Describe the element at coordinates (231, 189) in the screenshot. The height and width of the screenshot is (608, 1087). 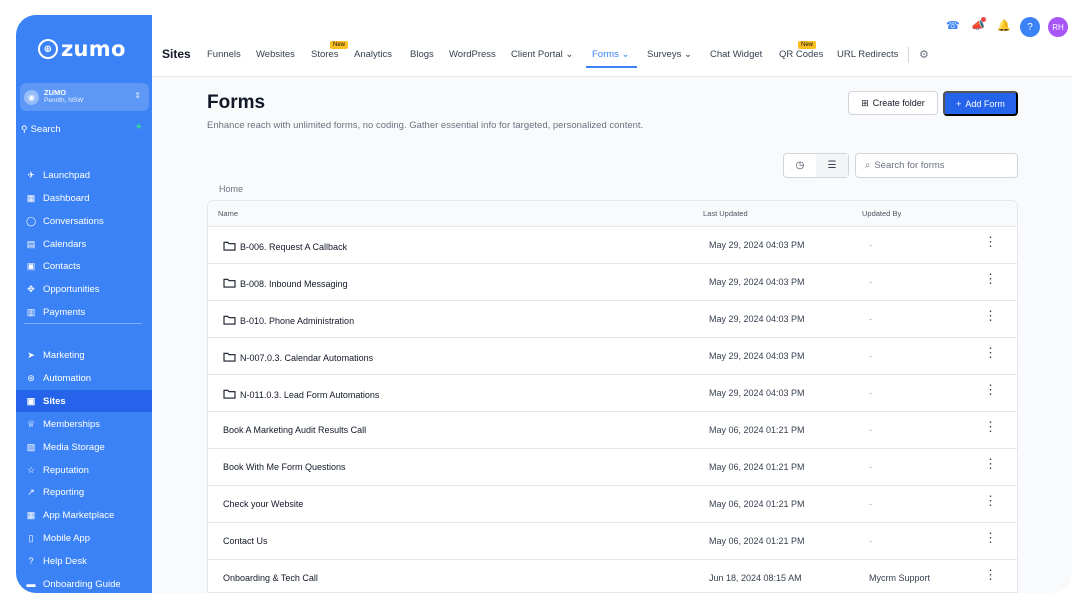
I see `breadcrumb: Home` at that location.